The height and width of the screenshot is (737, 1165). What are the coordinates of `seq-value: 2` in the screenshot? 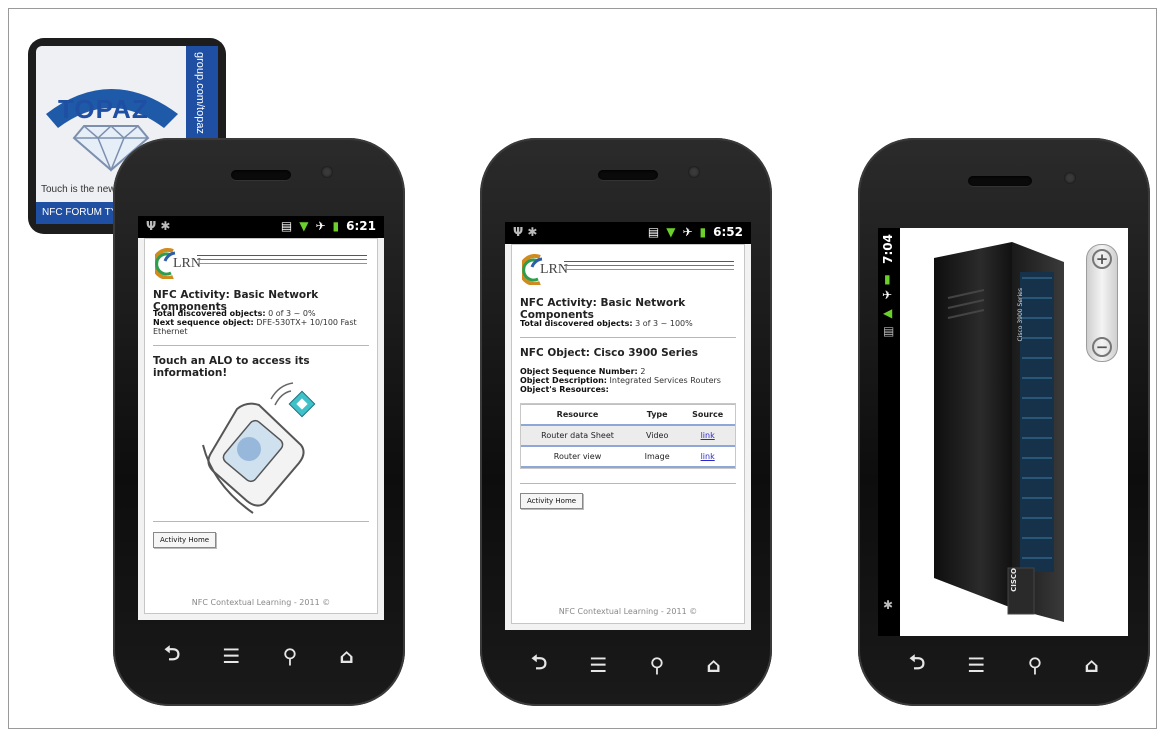 It's located at (643, 371).